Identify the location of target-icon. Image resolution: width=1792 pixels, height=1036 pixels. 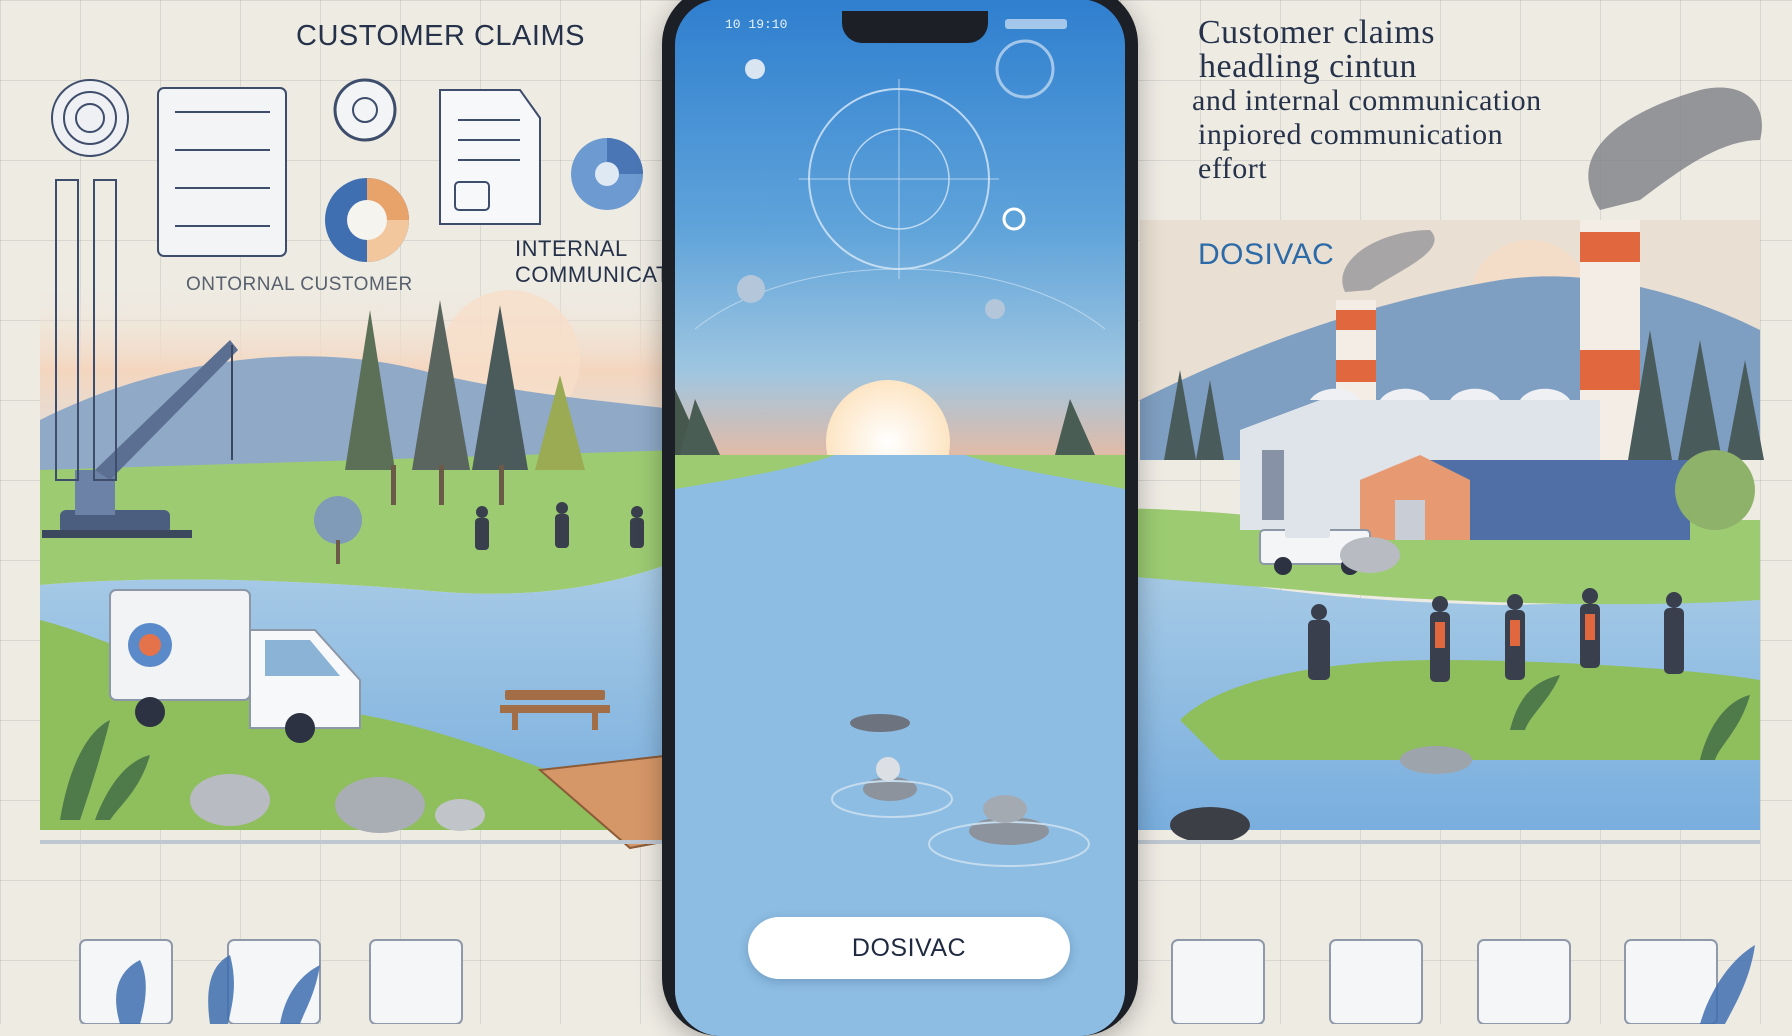
(607, 174).